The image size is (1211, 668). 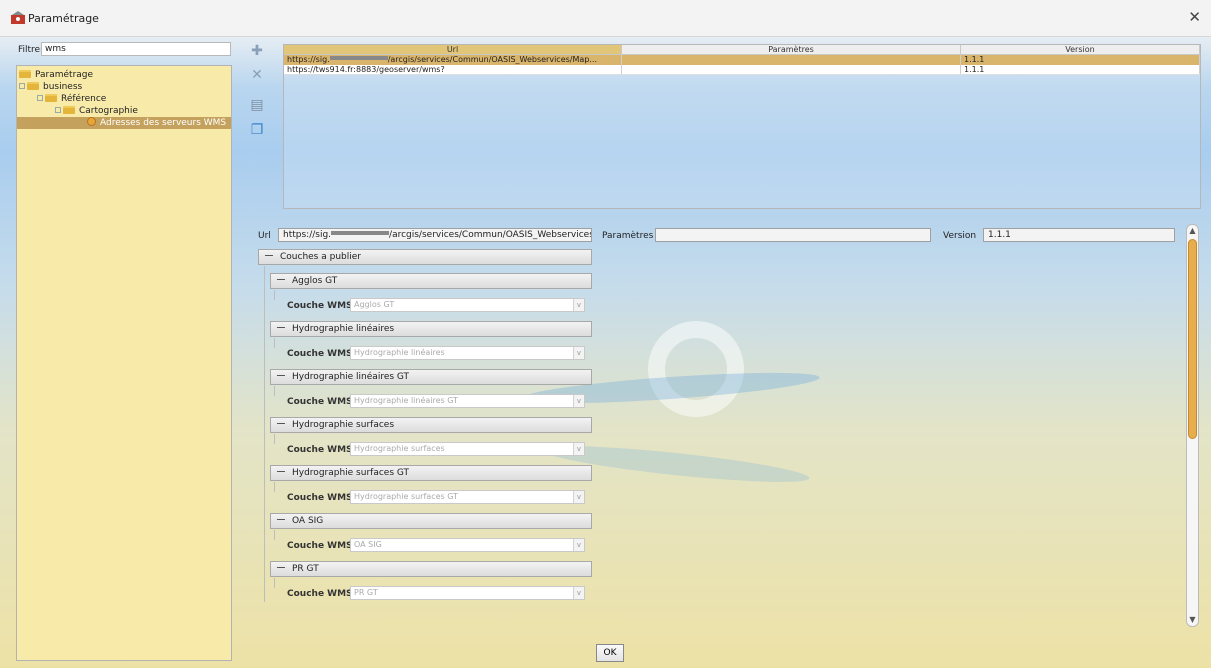 I want to click on version-label: Version, so click(x=960, y=236).